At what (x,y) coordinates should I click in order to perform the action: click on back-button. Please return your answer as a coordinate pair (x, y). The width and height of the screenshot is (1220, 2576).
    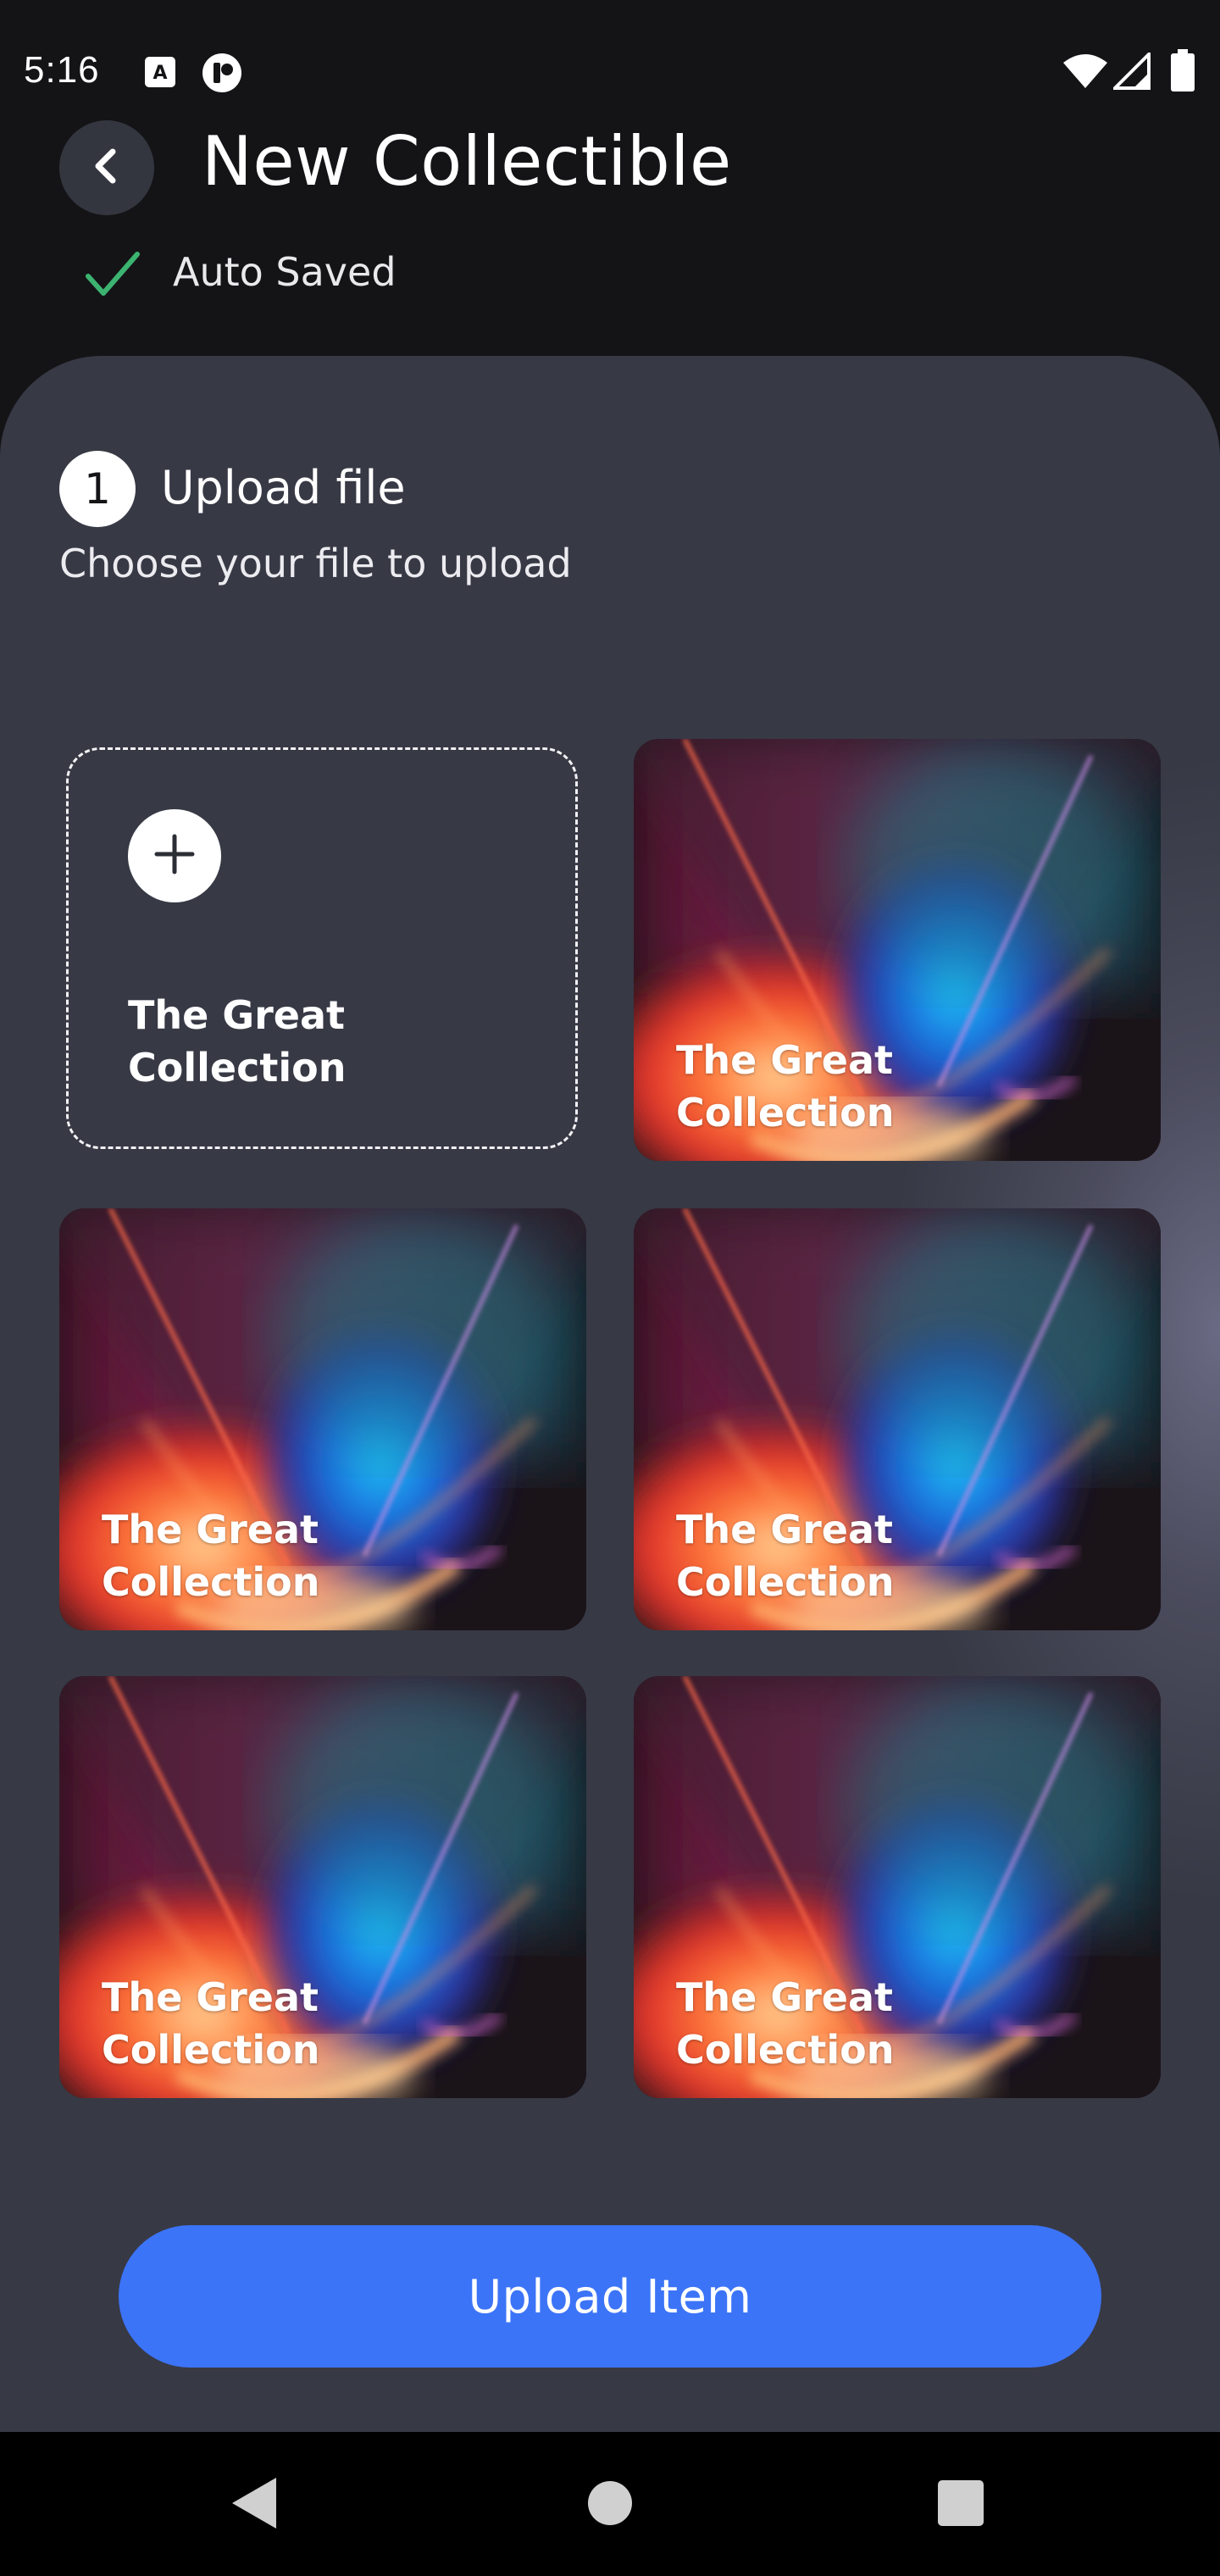
    Looking at the image, I should click on (106, 167).